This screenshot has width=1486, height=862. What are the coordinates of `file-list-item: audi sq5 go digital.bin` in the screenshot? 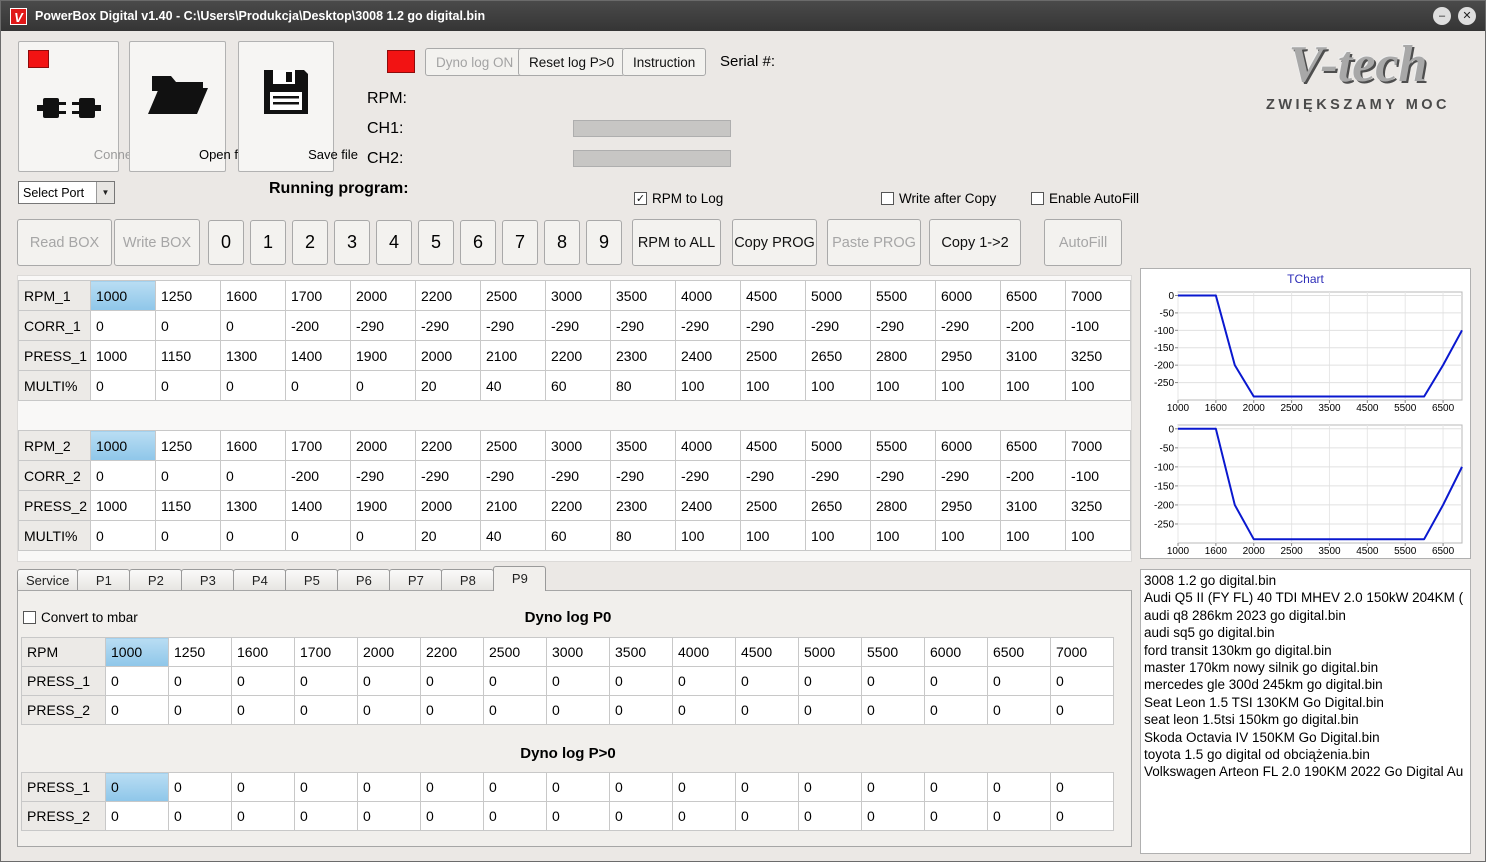 It's located at (1307, 632).